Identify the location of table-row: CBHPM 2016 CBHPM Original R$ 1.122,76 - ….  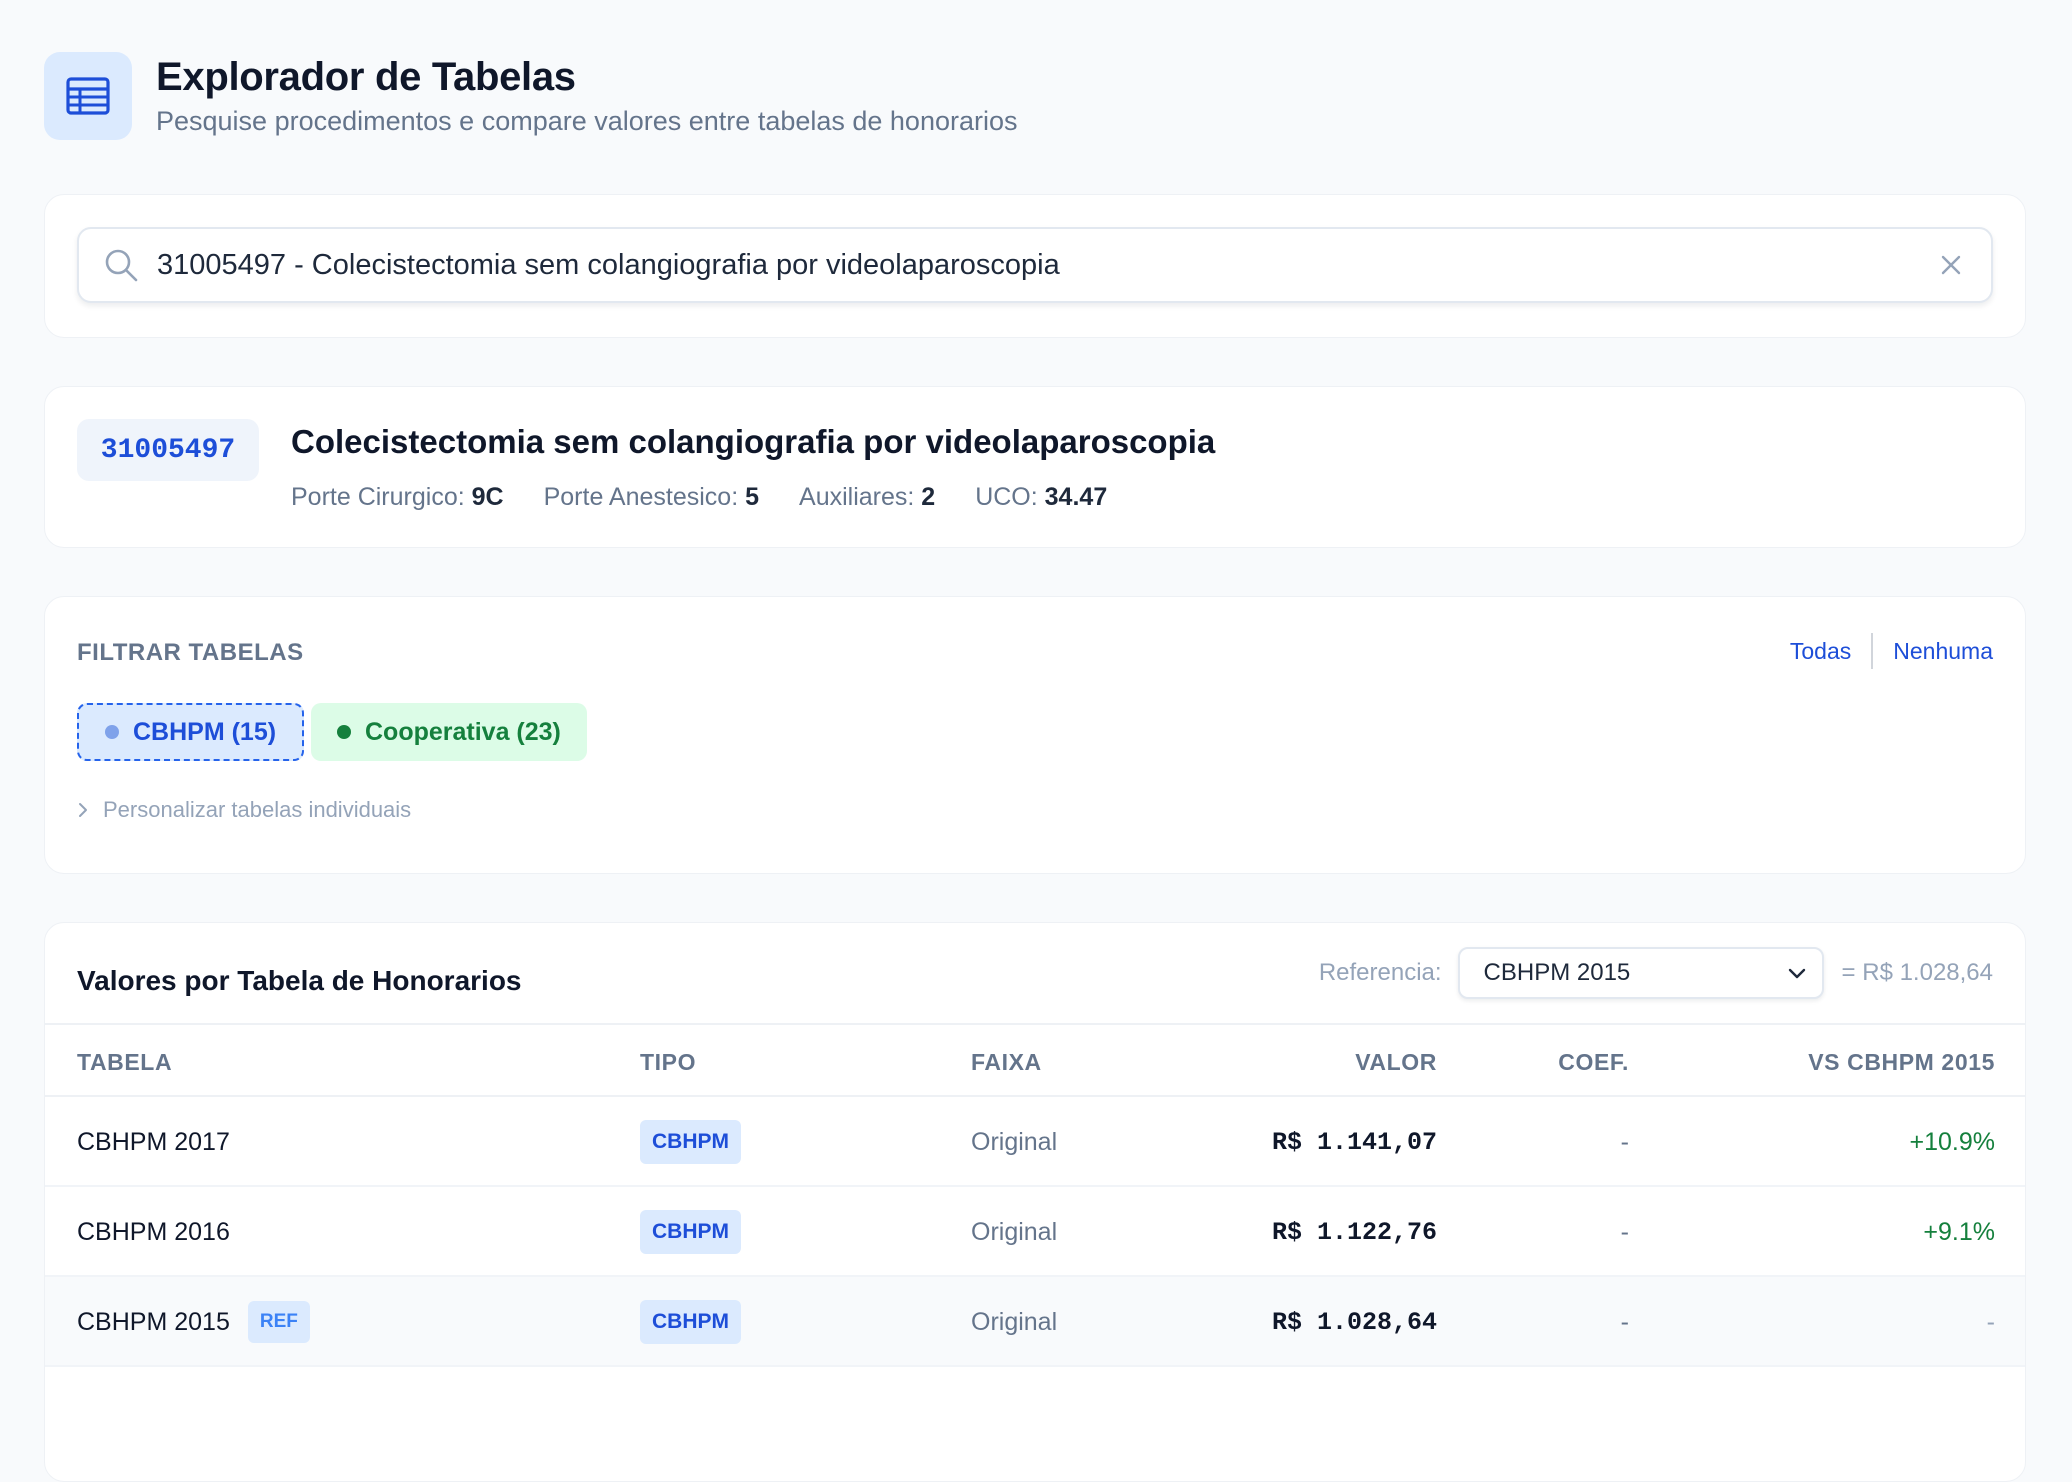
(1035, 1232).